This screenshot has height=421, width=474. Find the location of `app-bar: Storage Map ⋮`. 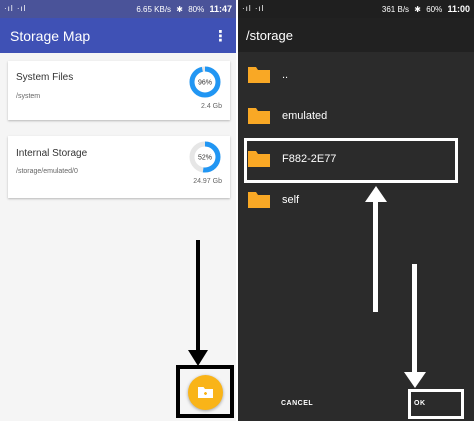

app-bar: Storage Map ⋮ is located at coordinates (118, 35).